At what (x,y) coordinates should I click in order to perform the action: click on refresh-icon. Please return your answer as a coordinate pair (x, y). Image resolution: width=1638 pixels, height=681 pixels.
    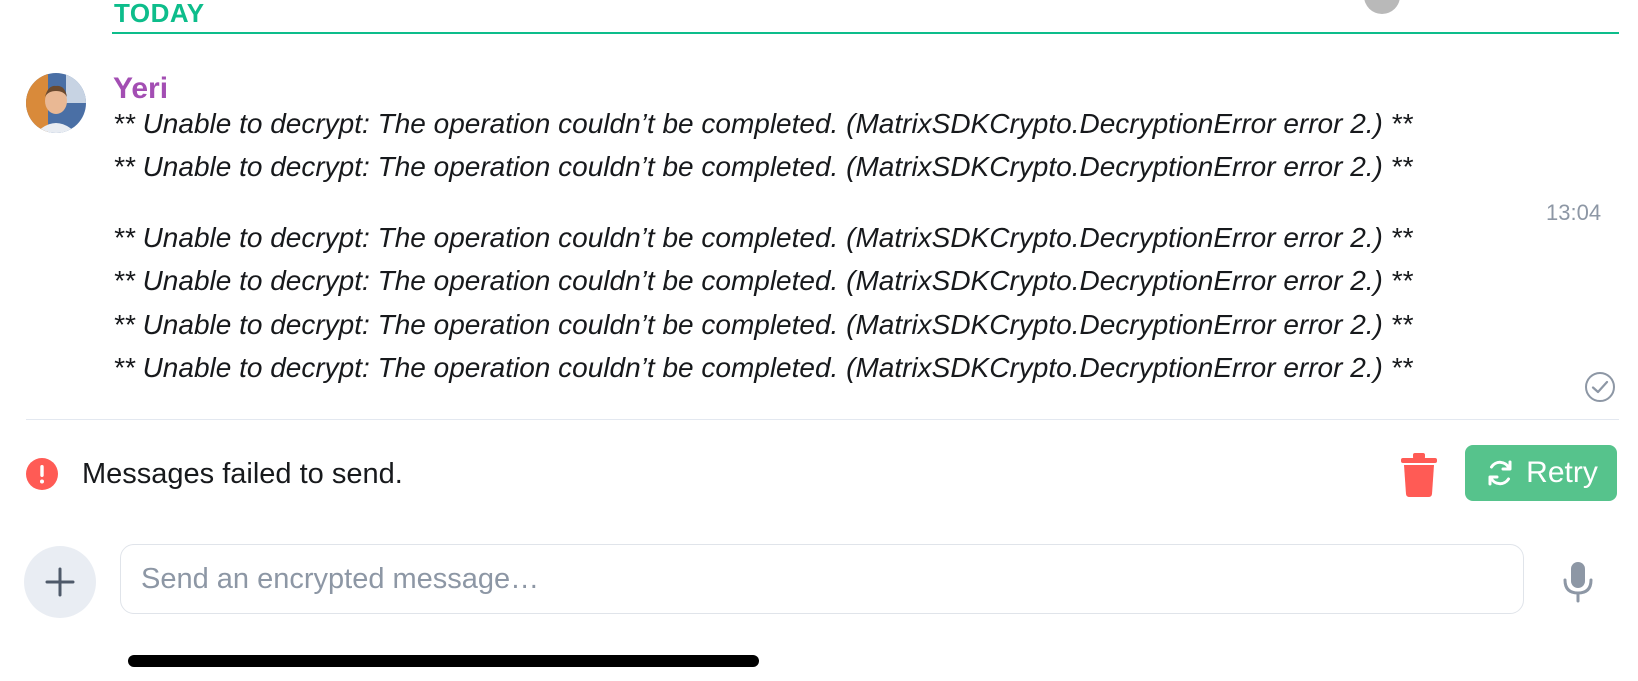
    Looking at the image, I should click on (1500, 473).